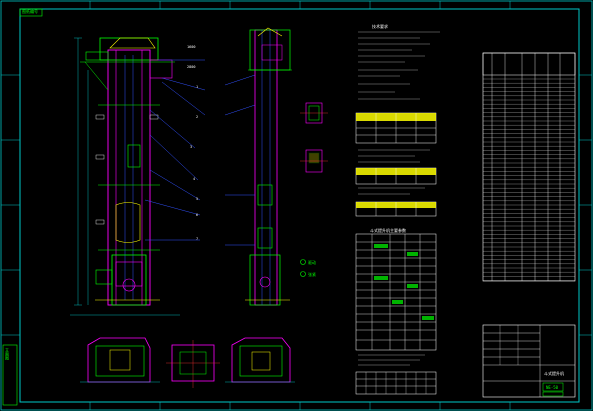  I want to click on bottom-section-views, so click(187, 362).